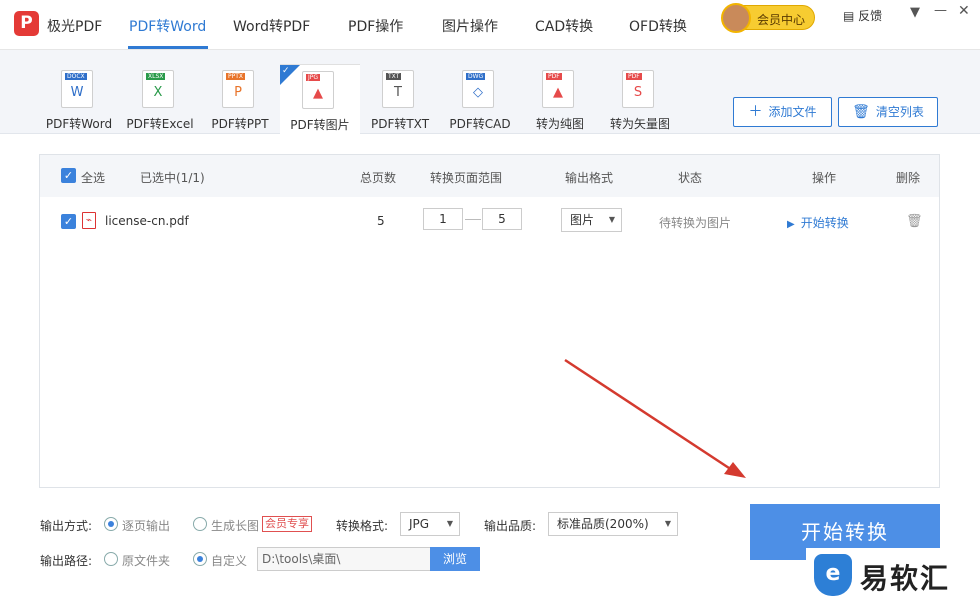 The height and width of the screenshot is (600, 980). What do you see at coordinates (613, 524) in the screenshot?
I see `output-quality-select: 标准品质(200%) ▼` at bounding box center [613, 524].